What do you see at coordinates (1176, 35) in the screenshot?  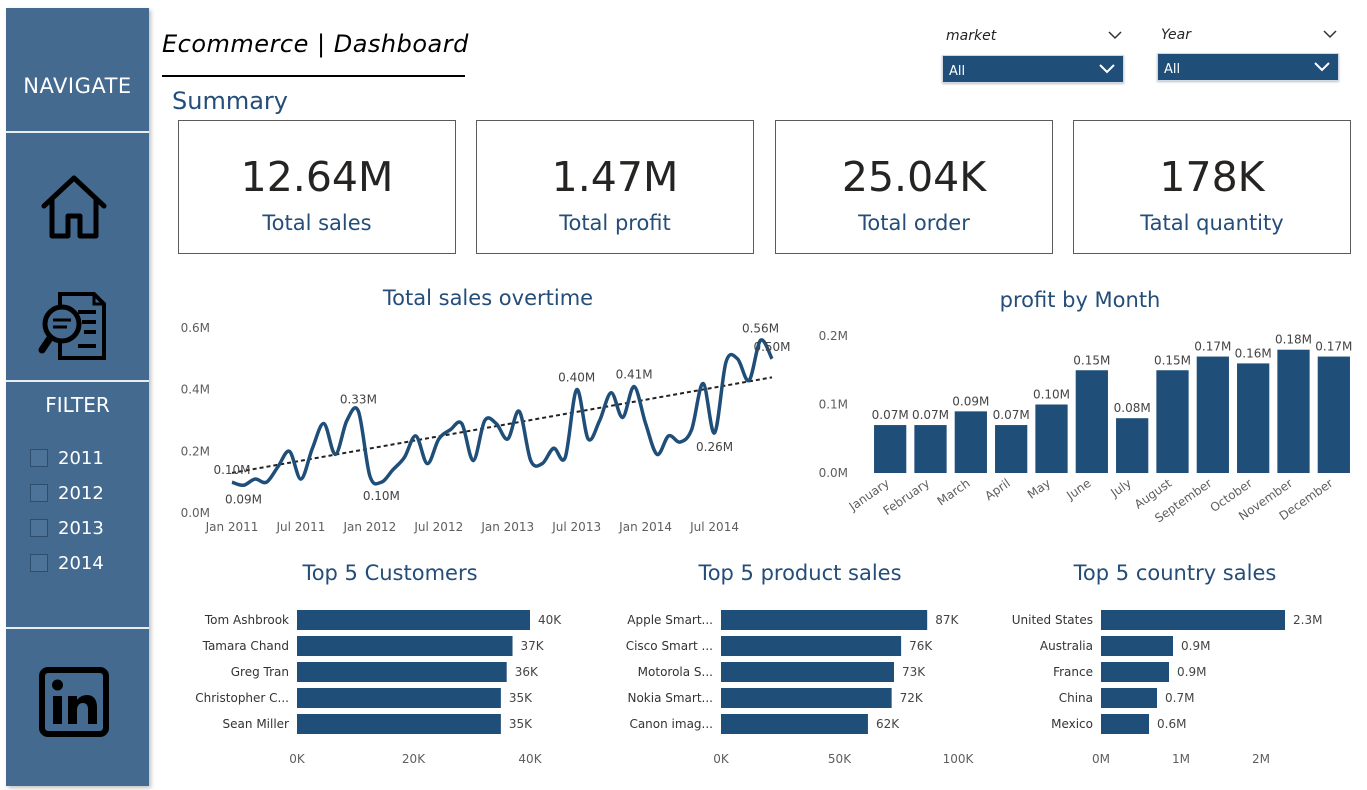 I see `year-slicer-label: Year` at bounding box center [1176, 35].